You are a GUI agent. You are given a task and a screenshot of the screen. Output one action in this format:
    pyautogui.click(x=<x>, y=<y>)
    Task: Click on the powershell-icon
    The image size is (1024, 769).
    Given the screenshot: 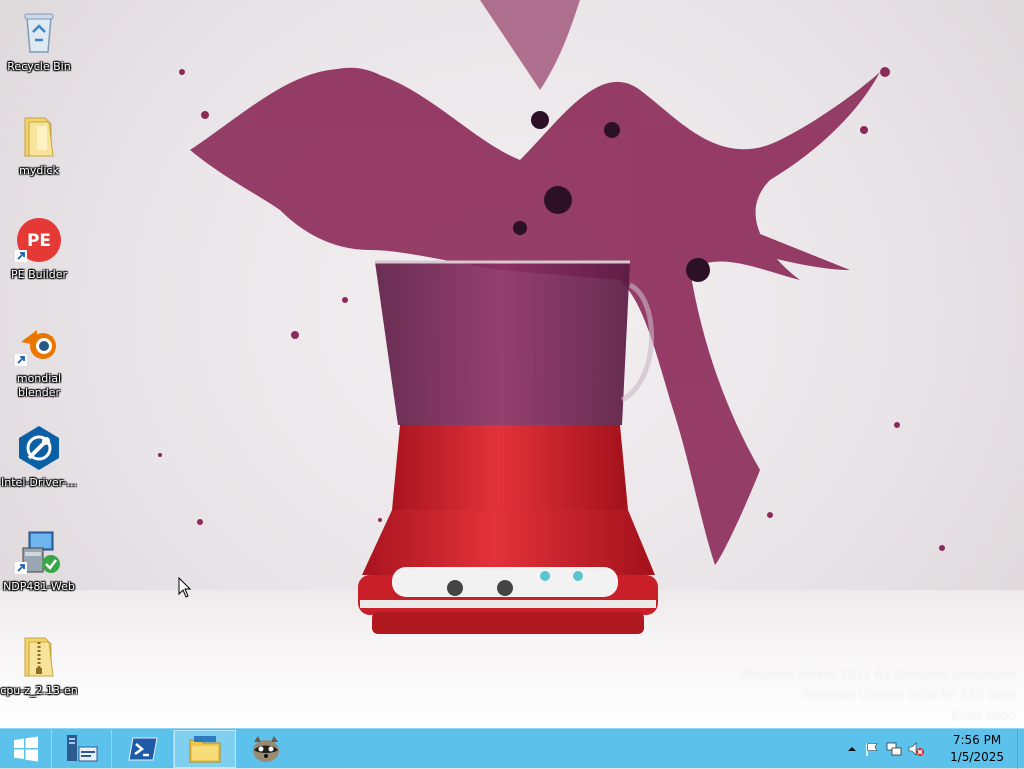 What is the action you would take?
    pyautogui.click(x=142, y=749)
    